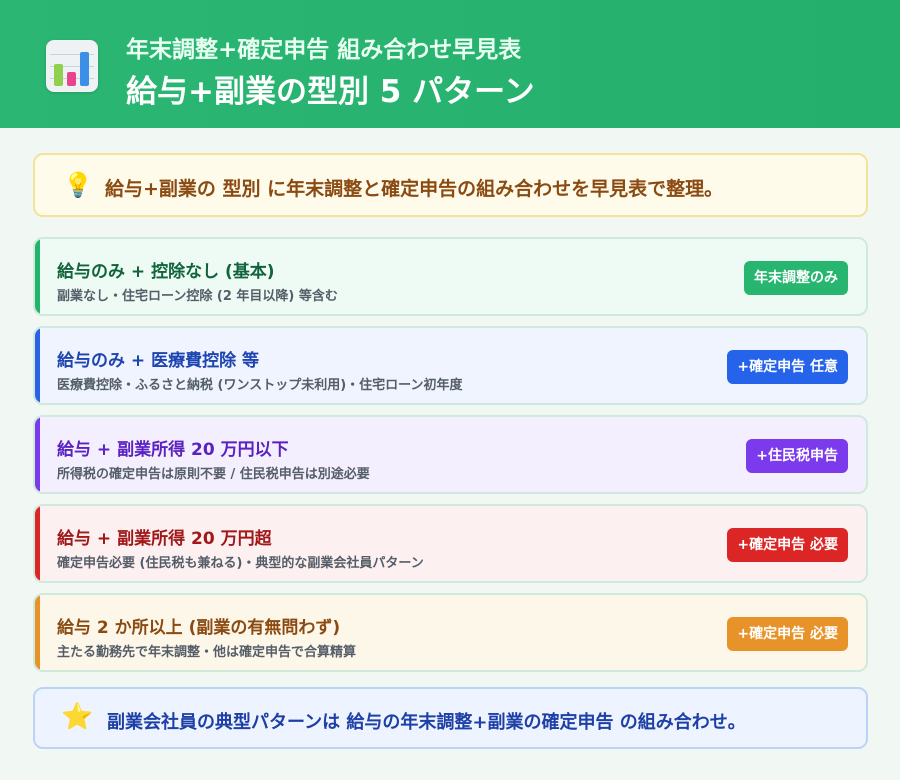 Image resolution: width=900 pixels, height=780 pixels. Describe the element at coordinates (324, 50) in the screenshot. I see `header-subtitle: 年末調整+確定申告 組み合わせ早見表` at that location.